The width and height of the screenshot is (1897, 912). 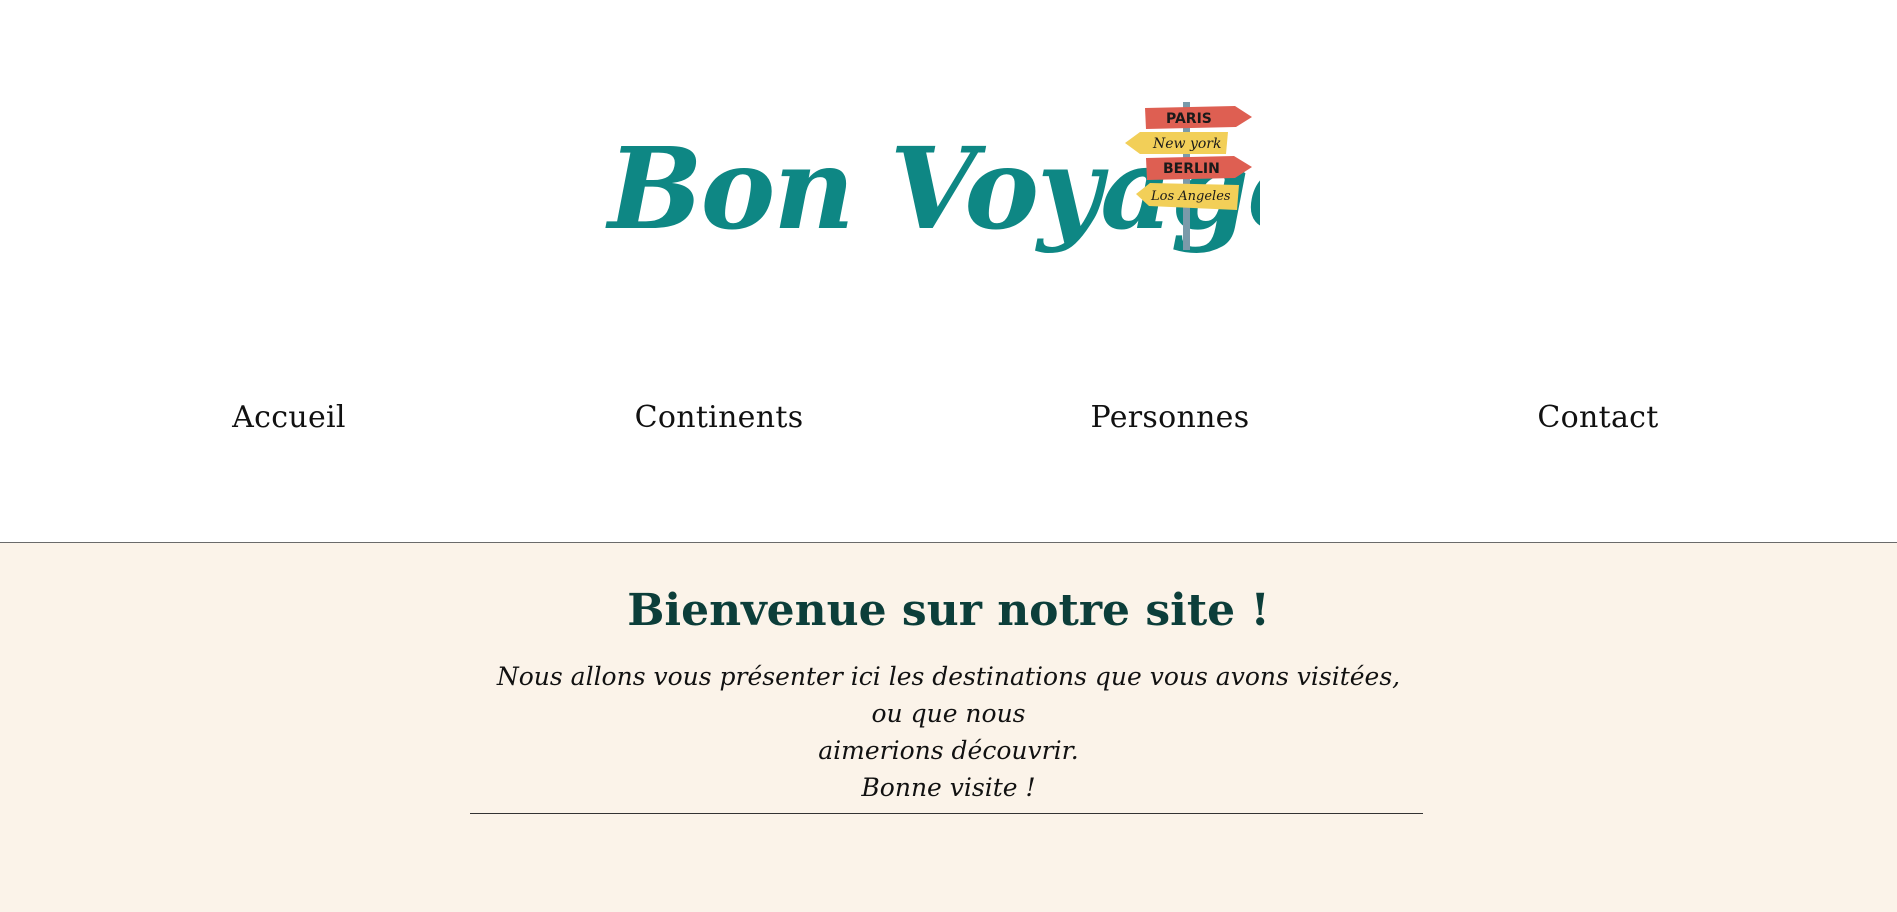 What do you see at coordinates (948, 750) in the screenshot?
I see `intro-line-2: aimerions découvrir.` at bounding box center [948, 750].